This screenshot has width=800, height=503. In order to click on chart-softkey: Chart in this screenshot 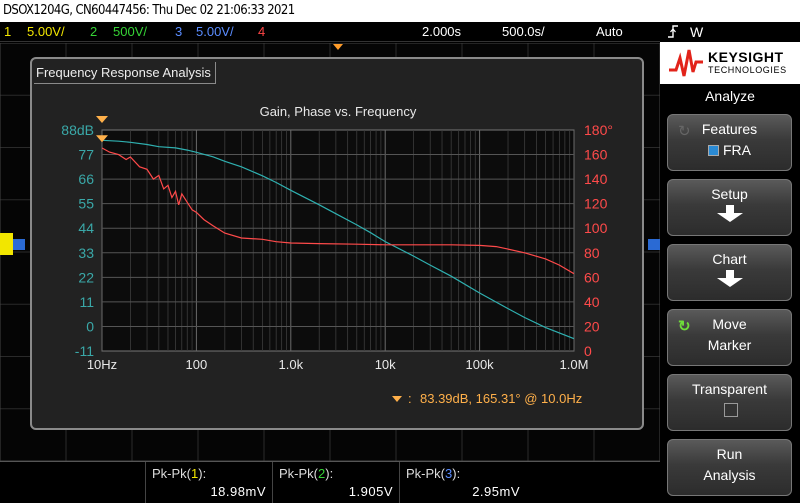, I will do `click(729, 272)`.